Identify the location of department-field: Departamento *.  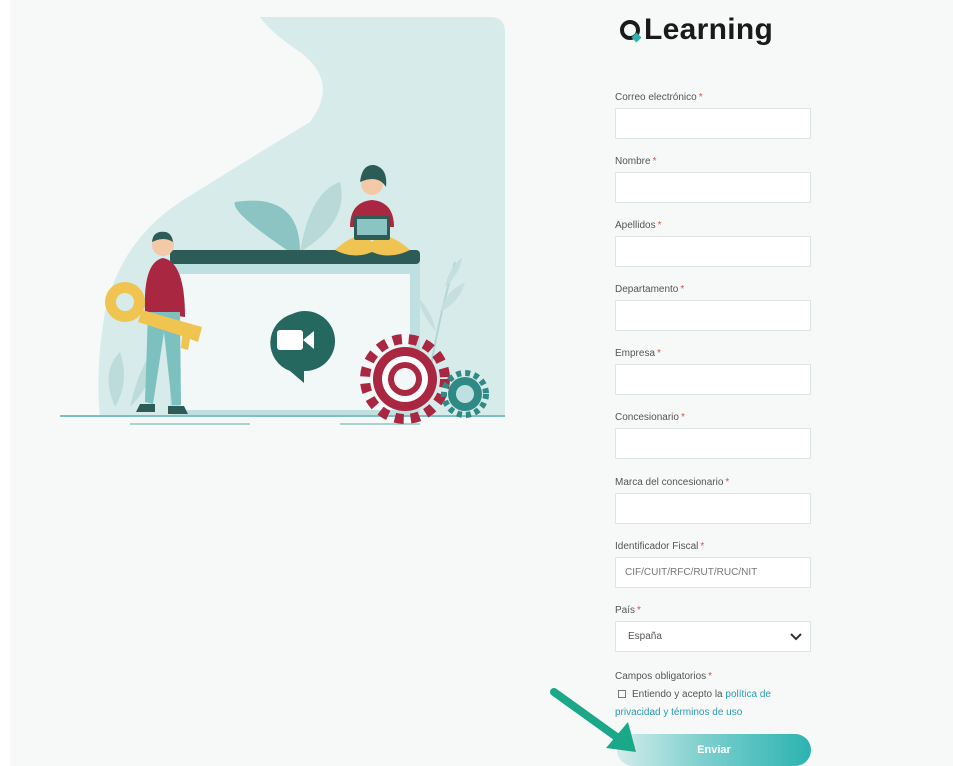
(713, 307).